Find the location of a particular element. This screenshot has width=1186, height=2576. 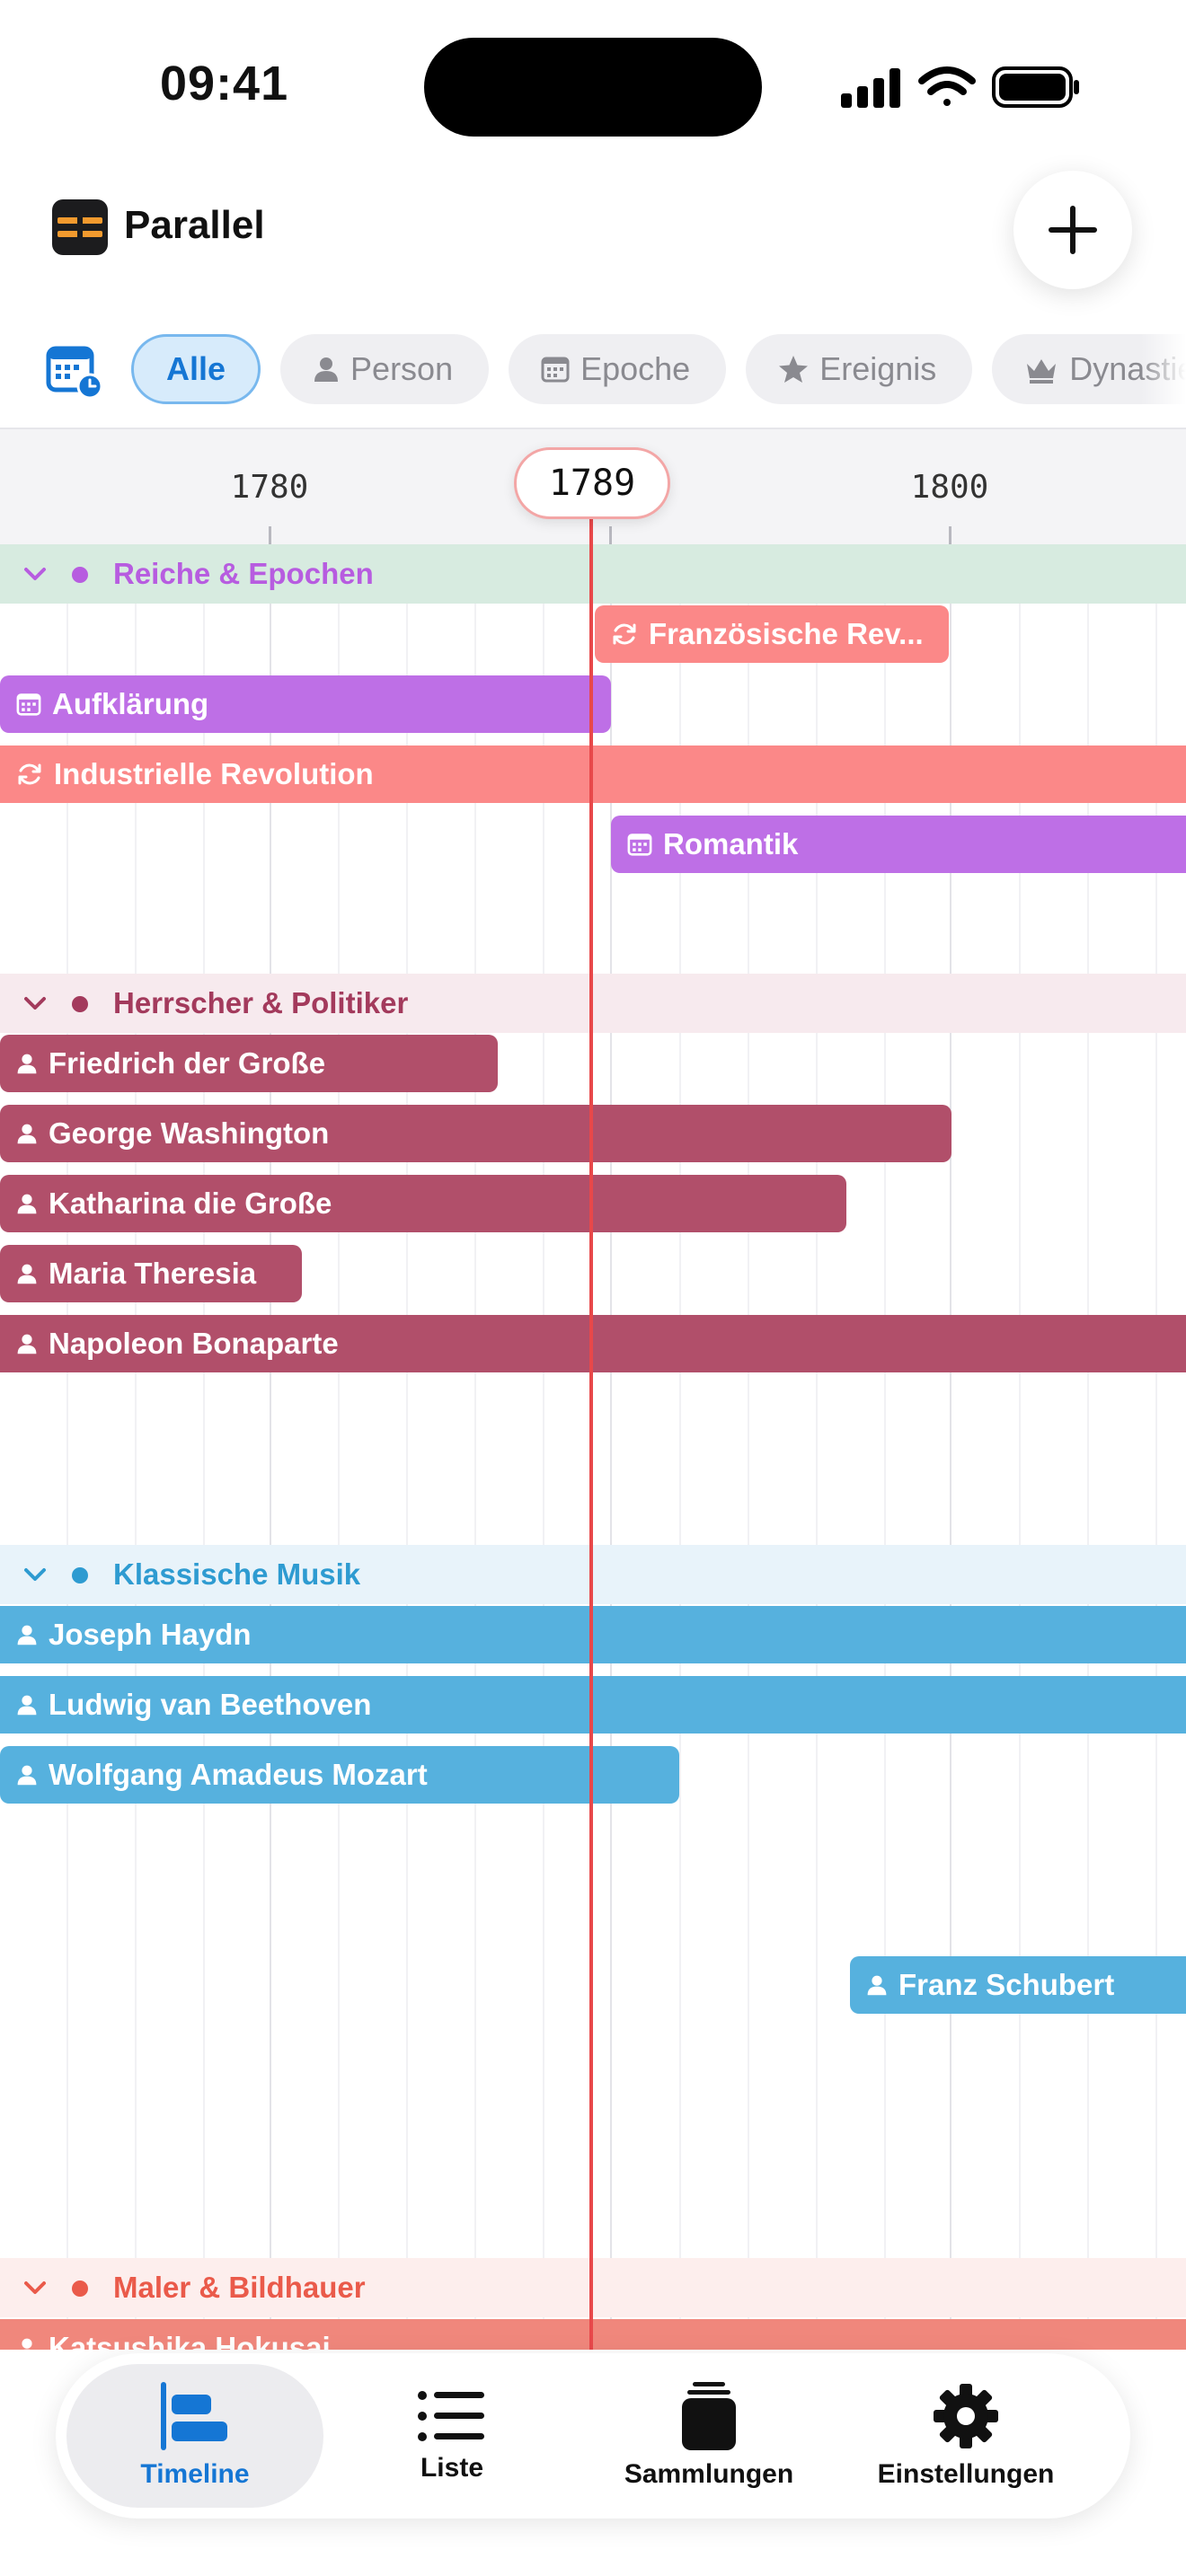

tab-label: Timeline is located at coordinates (195, 2474).